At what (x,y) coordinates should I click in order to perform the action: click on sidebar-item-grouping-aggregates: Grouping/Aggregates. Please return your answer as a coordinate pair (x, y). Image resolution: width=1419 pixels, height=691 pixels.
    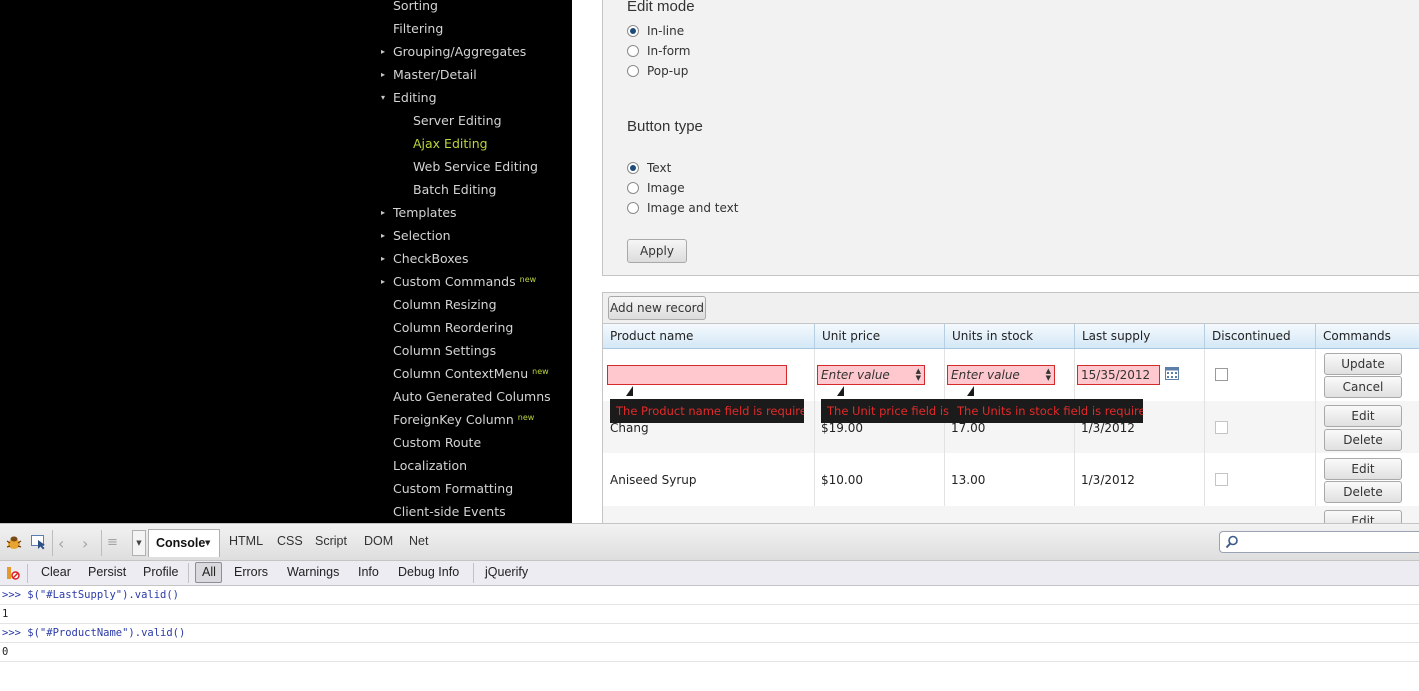
    Looking at the image, I should click on (459, 52).